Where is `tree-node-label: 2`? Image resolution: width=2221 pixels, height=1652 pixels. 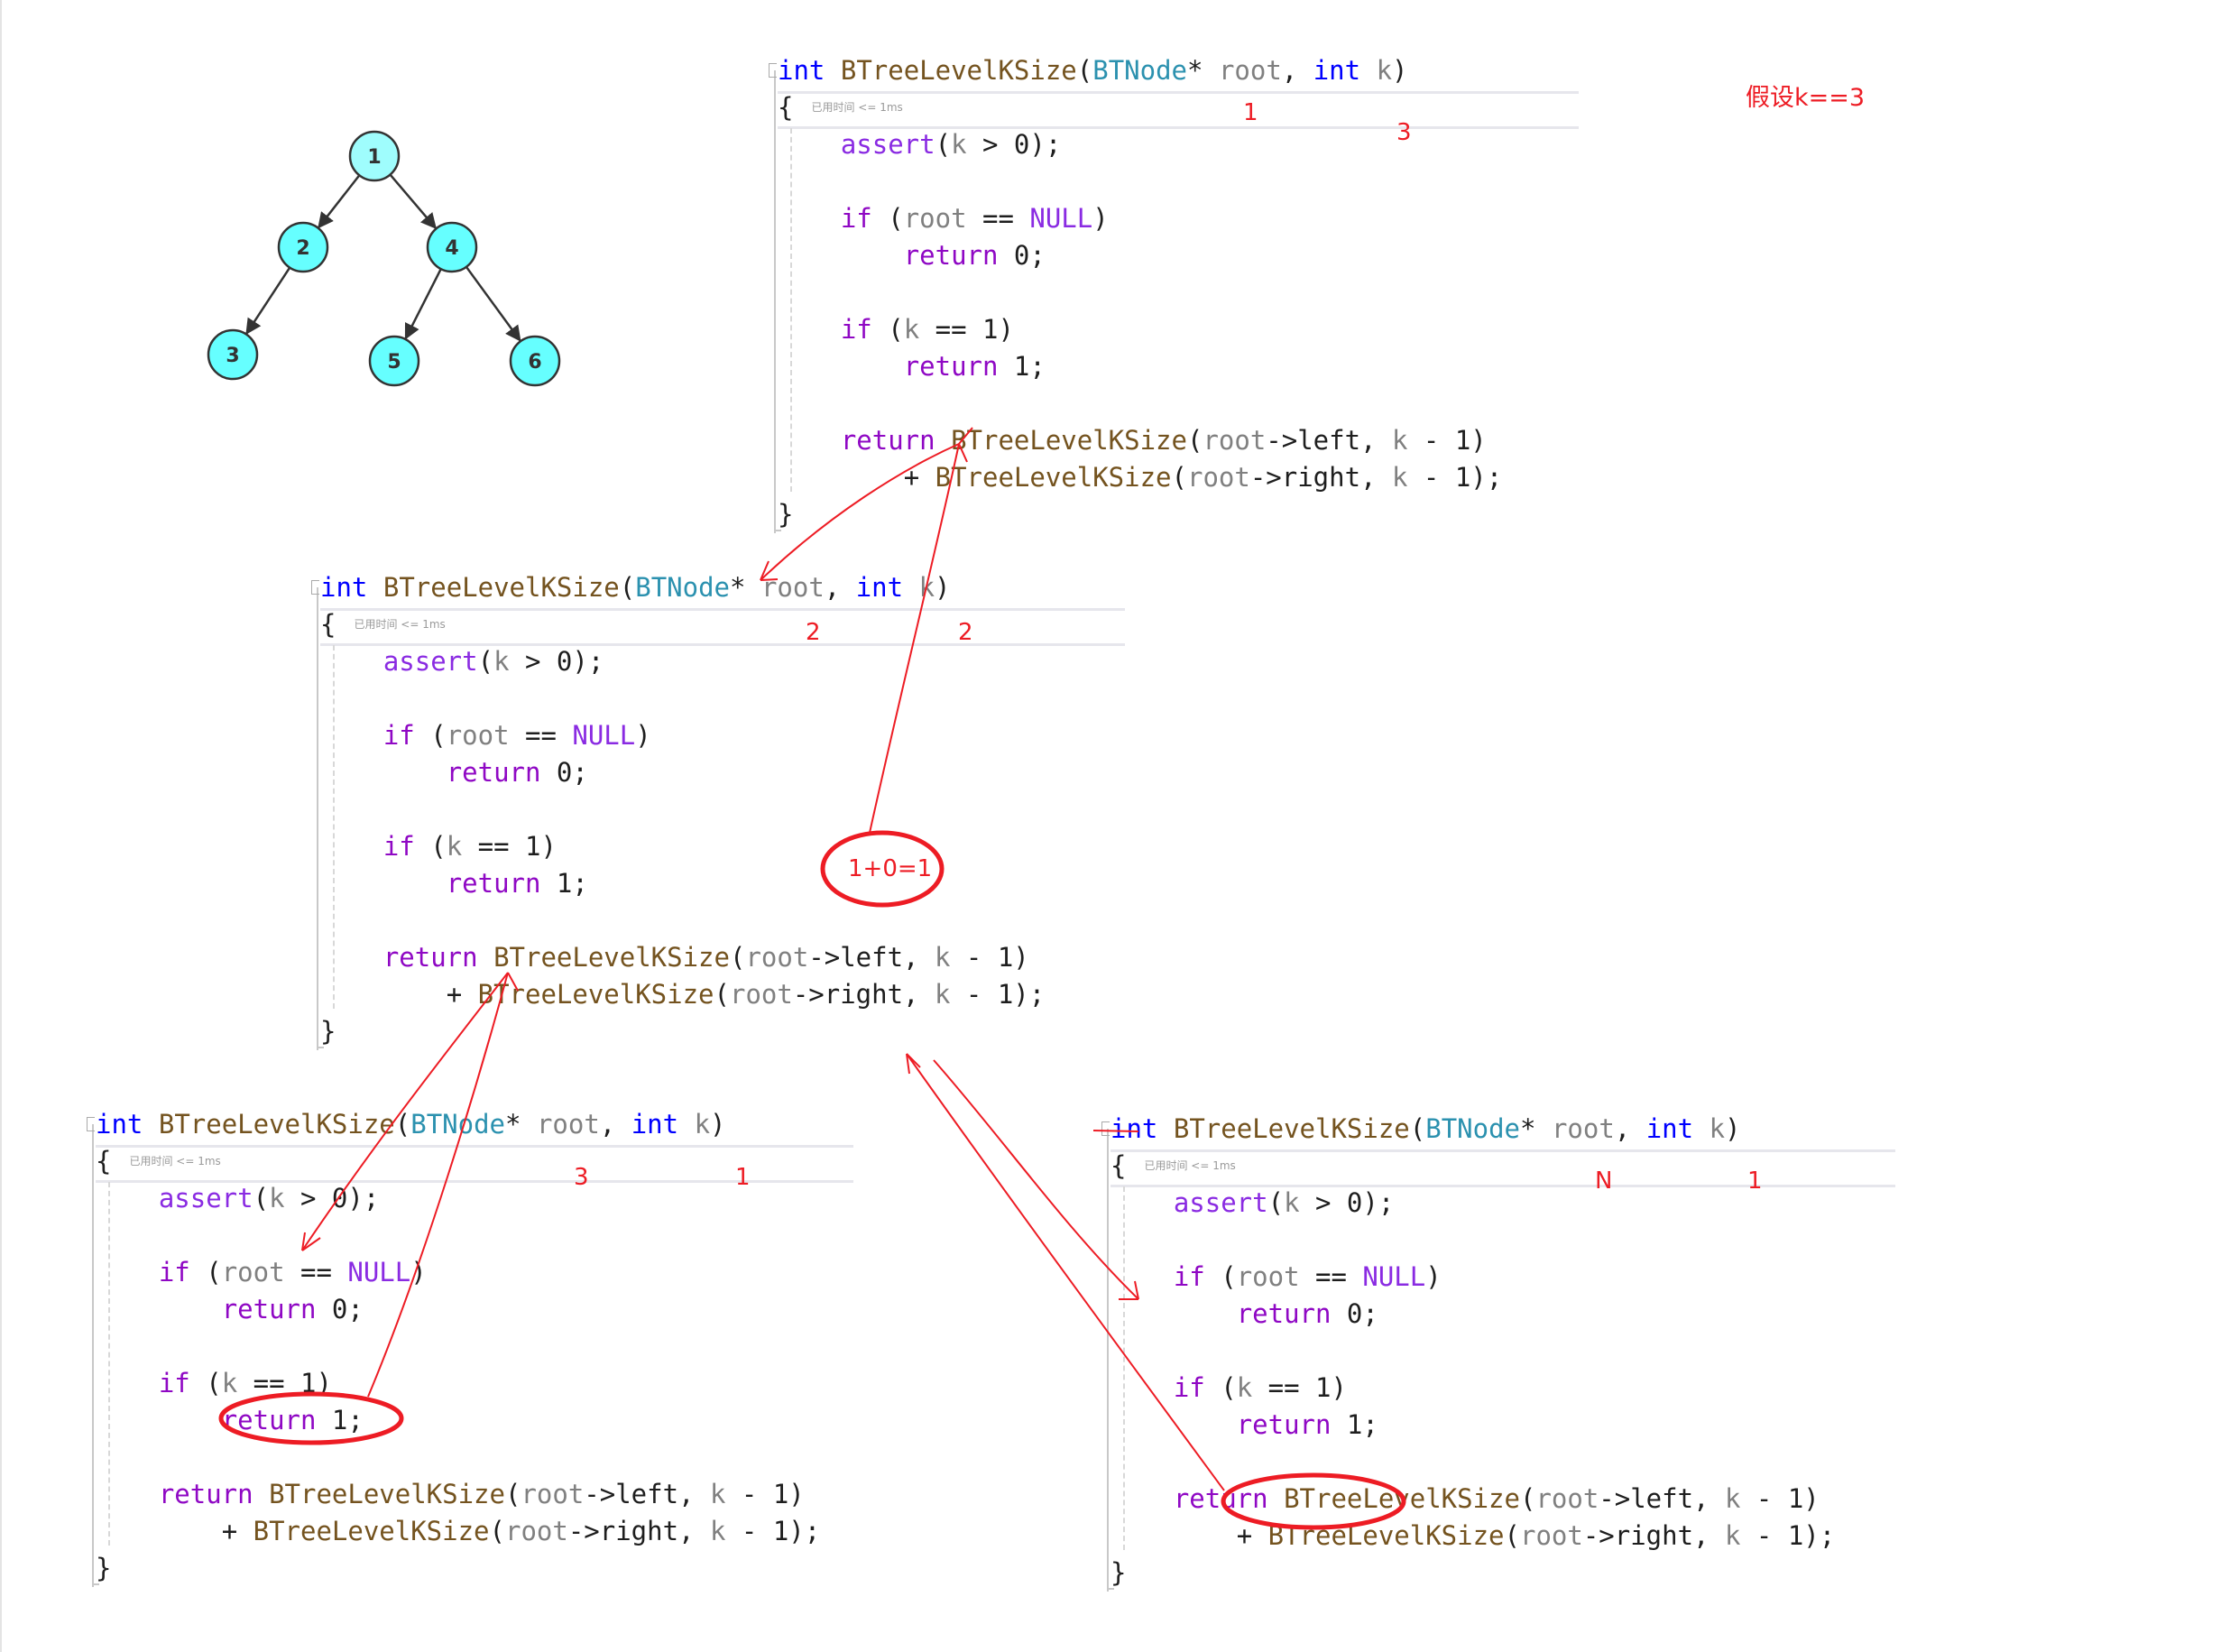 tree-node-label: 2 is located at coordinates (302, 248).